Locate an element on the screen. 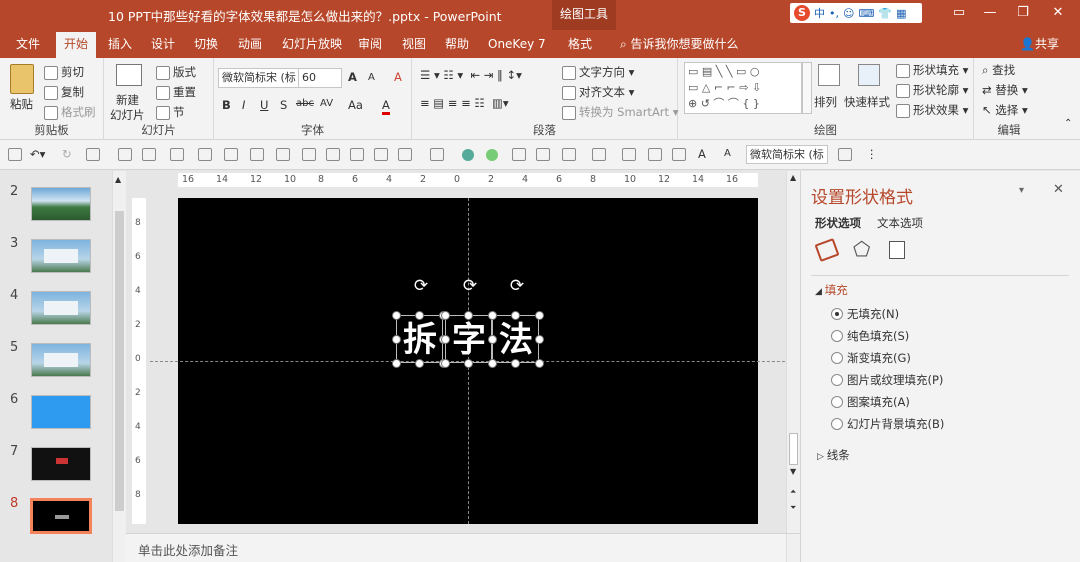 Image resolution: width=1080 pixels, height=562 pixels. ime-item: ☺ is located at coordinates (848, 13).